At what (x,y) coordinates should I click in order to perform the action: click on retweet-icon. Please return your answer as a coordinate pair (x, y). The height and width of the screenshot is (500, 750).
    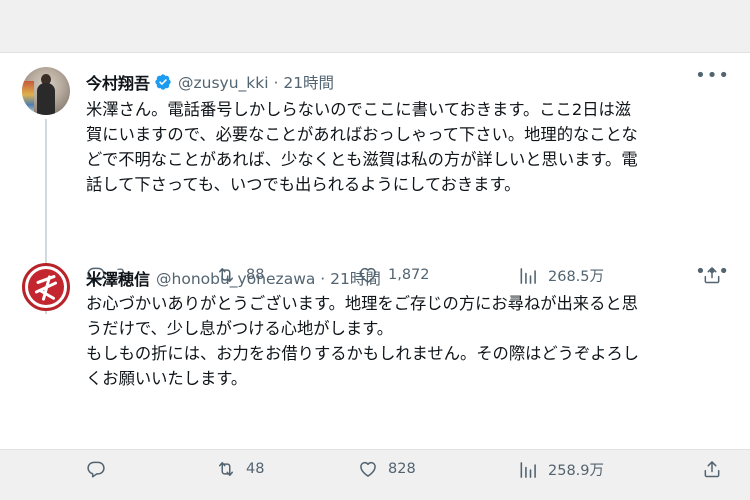
    Looking at the image, I should click on (226, 469).